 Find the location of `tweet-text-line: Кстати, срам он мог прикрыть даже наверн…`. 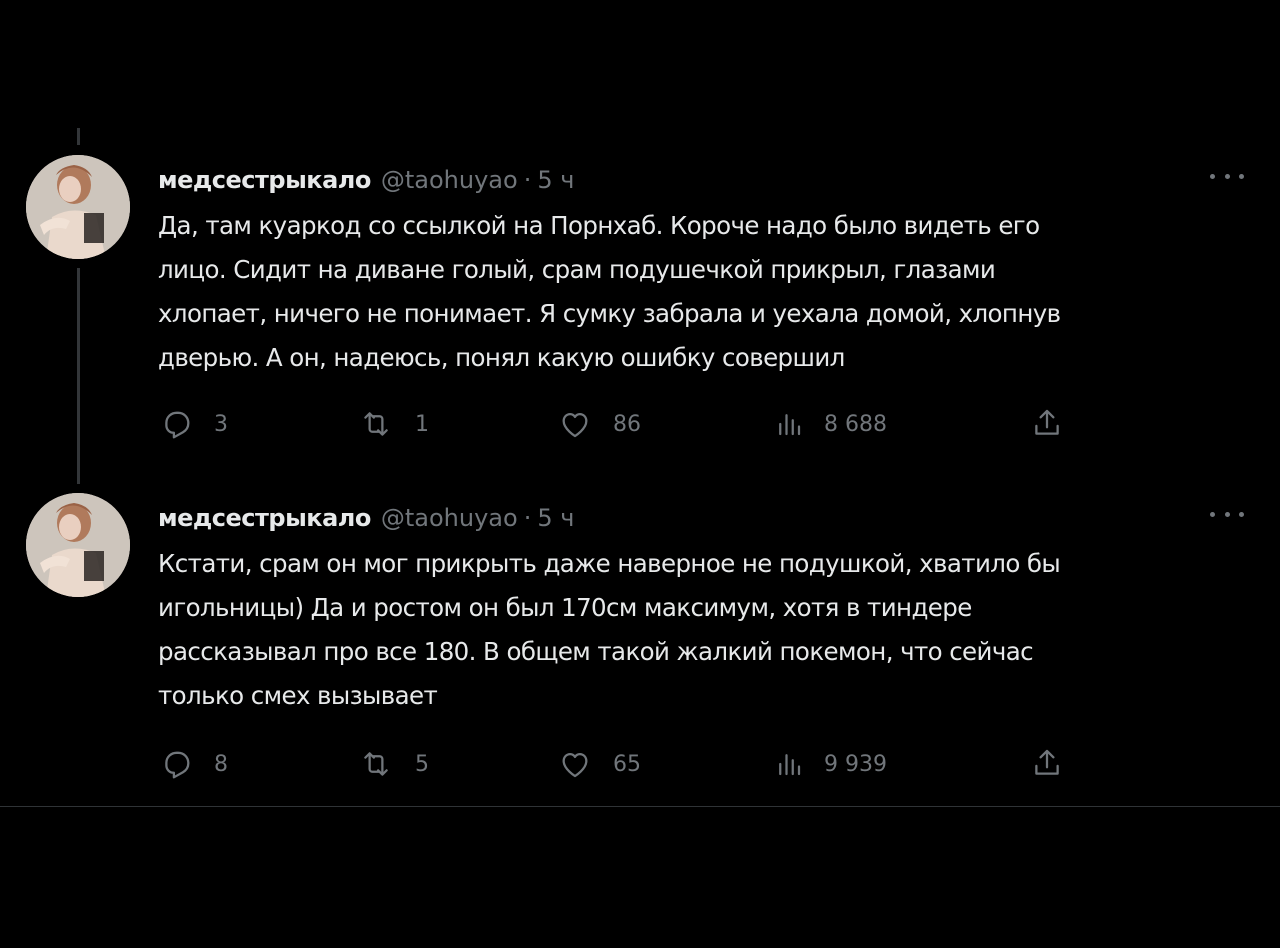

tweet-text-line: Кстати, срам он мог прикрыть даже наверн… is located at coordinates (609, 563).